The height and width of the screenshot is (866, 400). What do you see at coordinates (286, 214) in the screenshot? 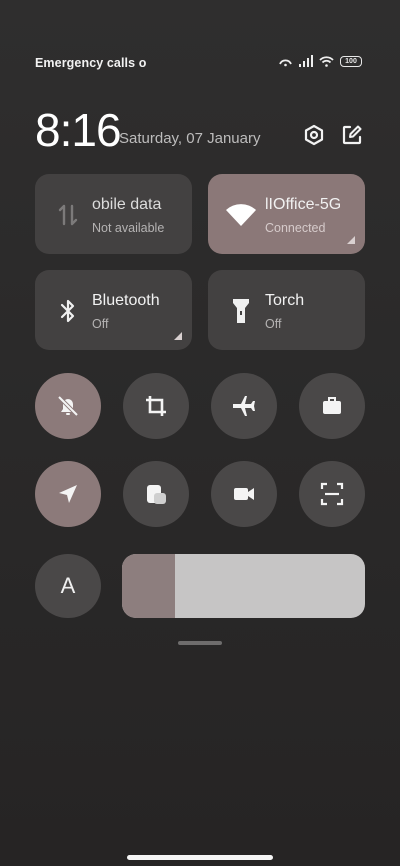
I see `wifi-tile: lIOffice-5G Connected` at bounding box center [286, 214].